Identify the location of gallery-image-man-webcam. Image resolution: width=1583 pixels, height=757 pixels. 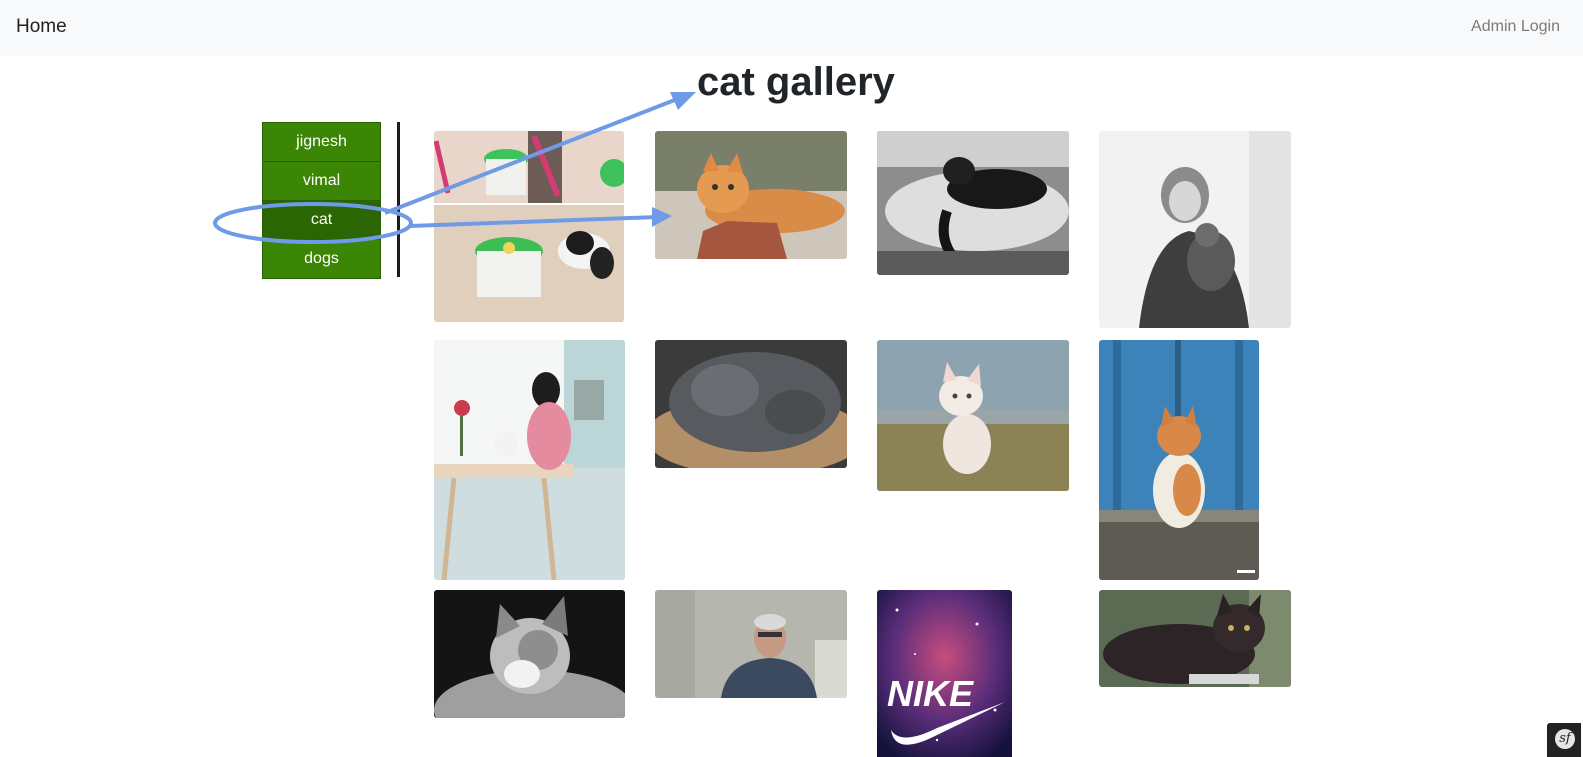
(751, 644).